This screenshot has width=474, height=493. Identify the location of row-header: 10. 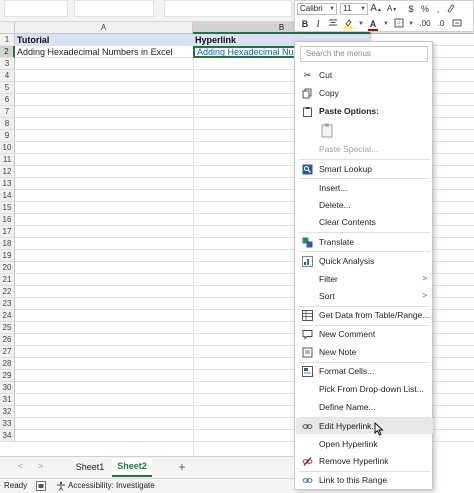
(7, 148).